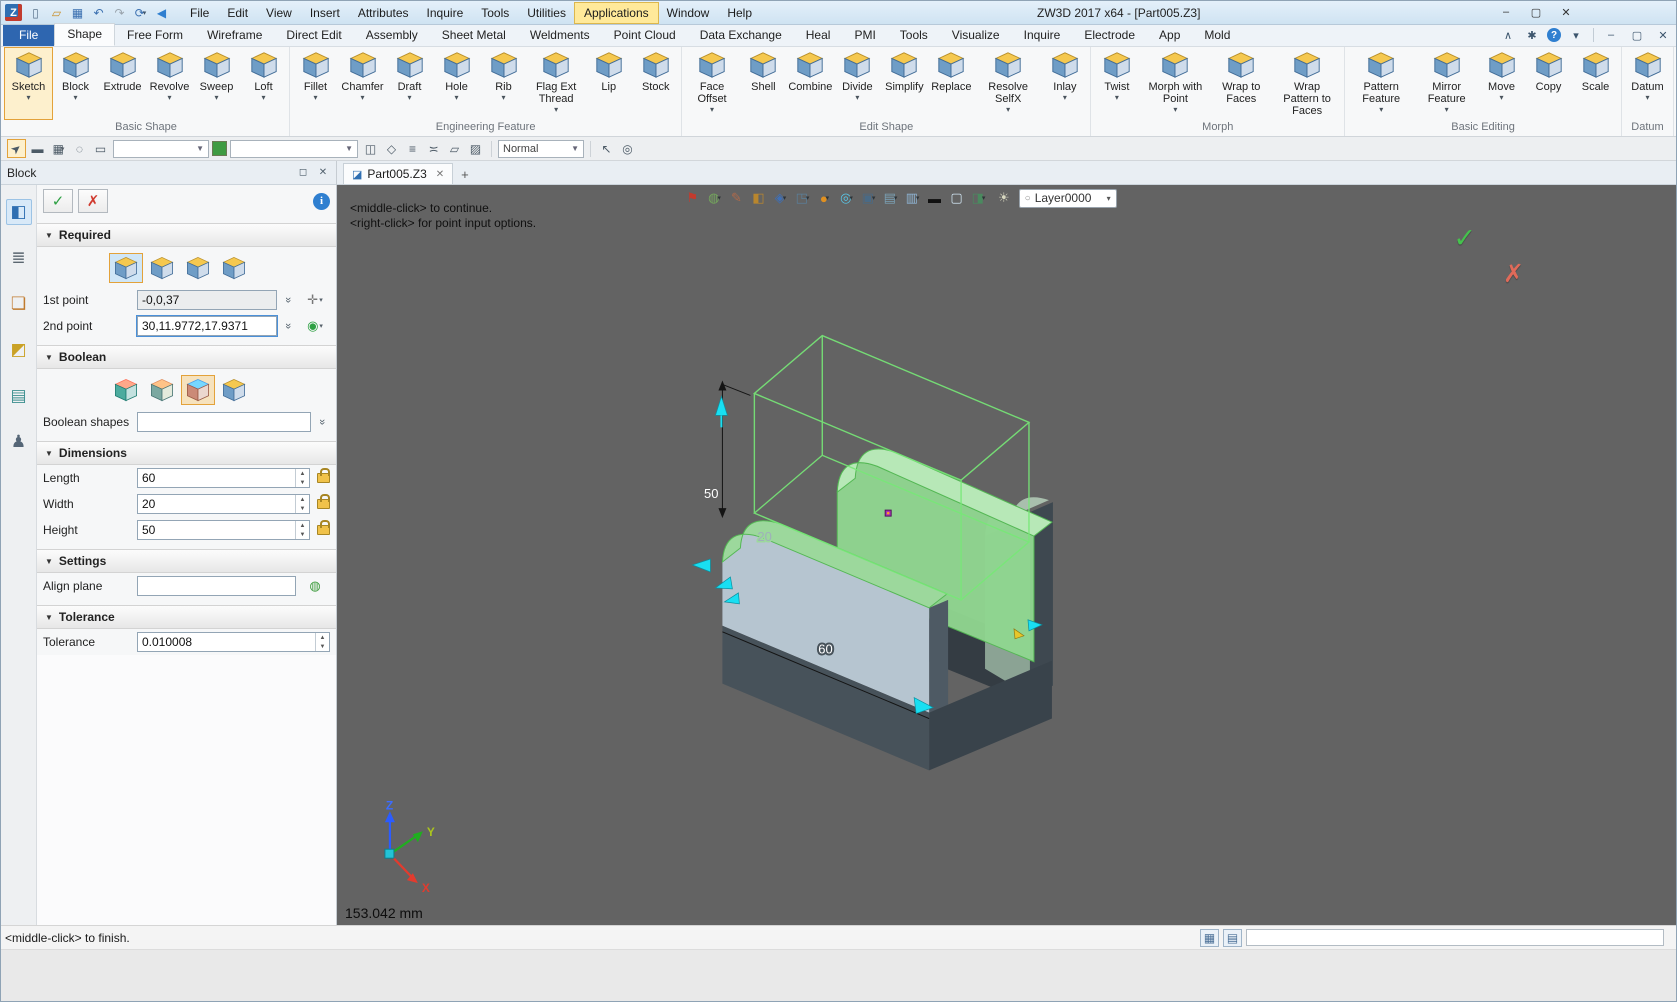 Image resolution: width=1677 pixels, height=1002 pixels. What do you see at coordinates (1513, 274) in the screenshot?
I see `cancel-x-icon: ✗` at bounding box center [1513, 274].